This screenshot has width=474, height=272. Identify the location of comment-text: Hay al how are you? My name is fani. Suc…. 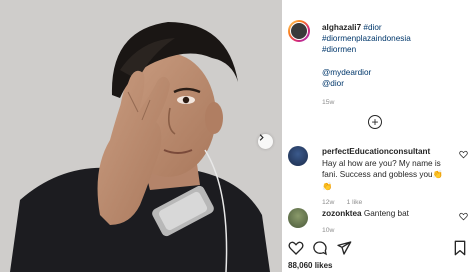
(382, 174).